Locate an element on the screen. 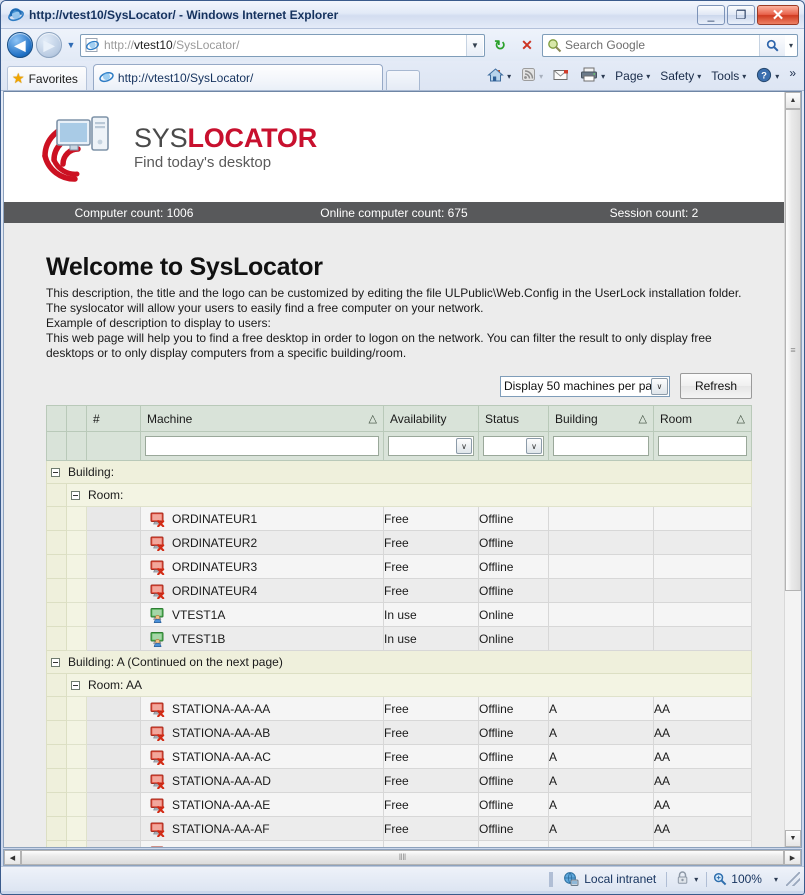 The image size is (805, 895). cell-machine: ORDINATEUR3 is located at coordinates (262, 566).